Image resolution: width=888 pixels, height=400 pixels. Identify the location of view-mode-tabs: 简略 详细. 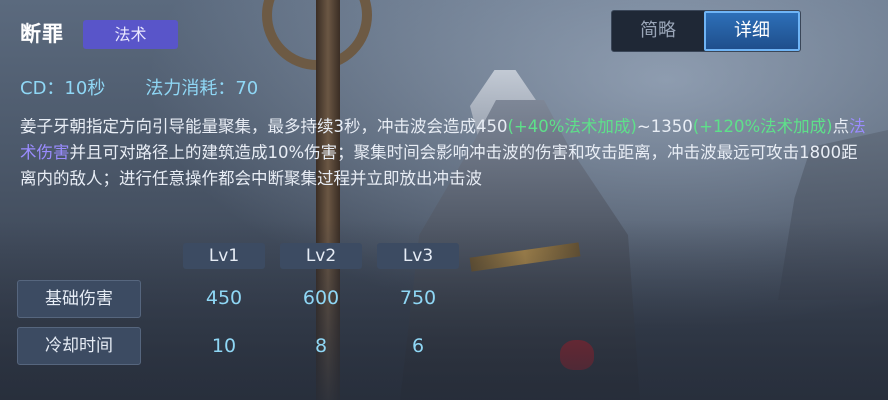
(706, 31).